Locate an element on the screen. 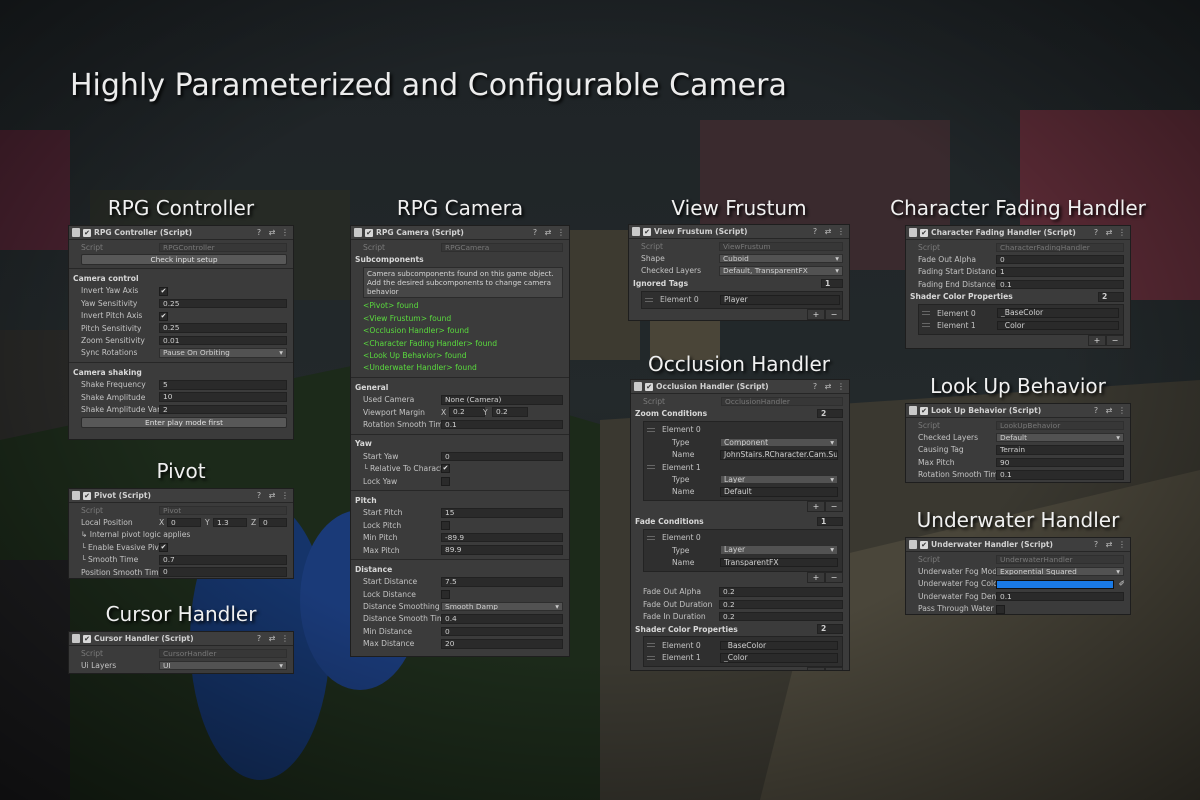  script-field: CharacterFadingHandler is located at coordinates (1060, 247).